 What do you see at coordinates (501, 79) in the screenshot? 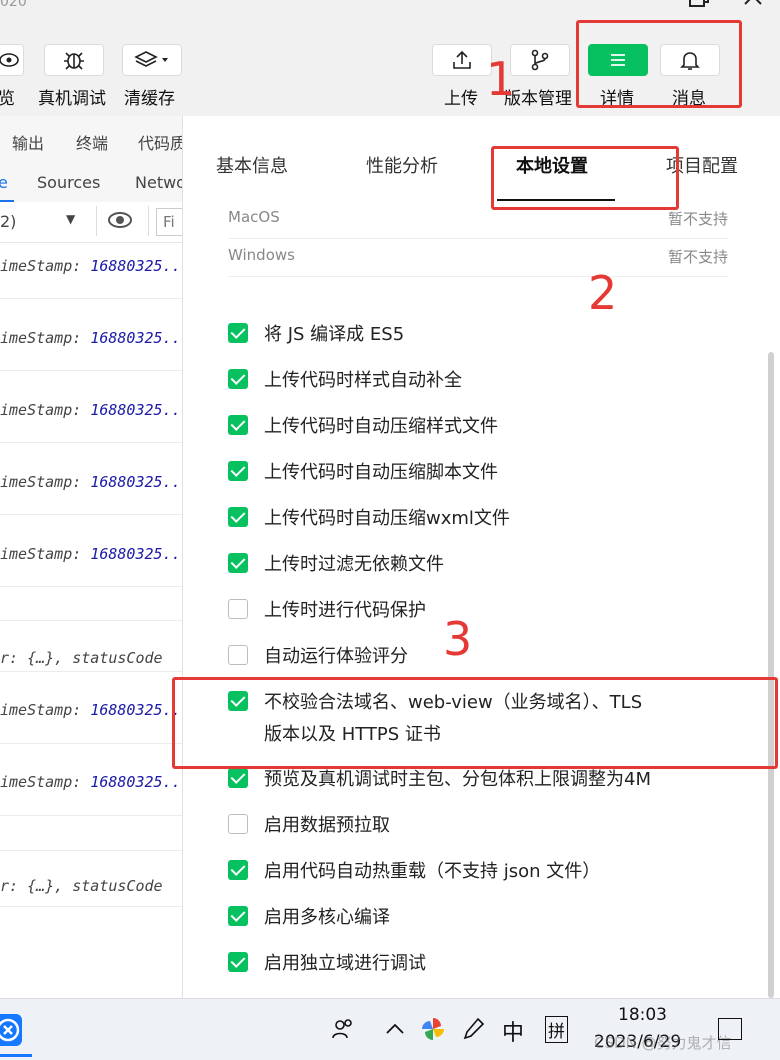
I see `annotation-number-1: 1` at bounding box center [501, 79].